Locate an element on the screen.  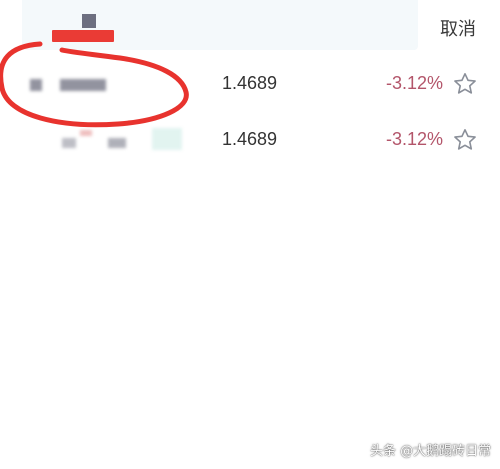
search-bar: 取消 is located at coordinates (250, 26).